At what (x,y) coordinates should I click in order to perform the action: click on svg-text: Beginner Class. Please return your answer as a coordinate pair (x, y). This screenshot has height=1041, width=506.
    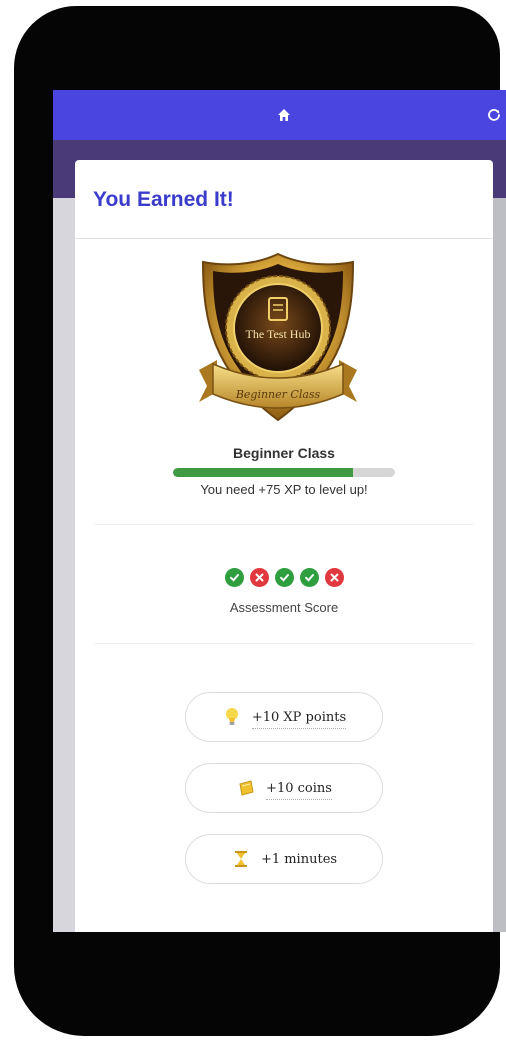
    Looking at the image, I should click on (278, 394).